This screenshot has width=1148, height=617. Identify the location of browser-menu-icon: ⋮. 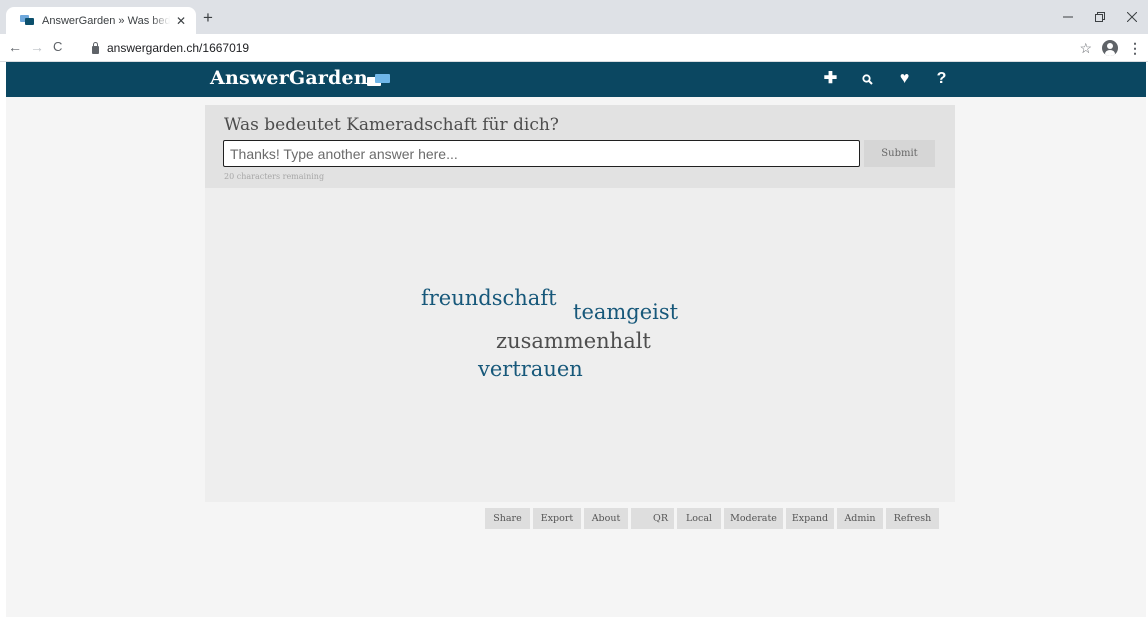
(1135, 48).